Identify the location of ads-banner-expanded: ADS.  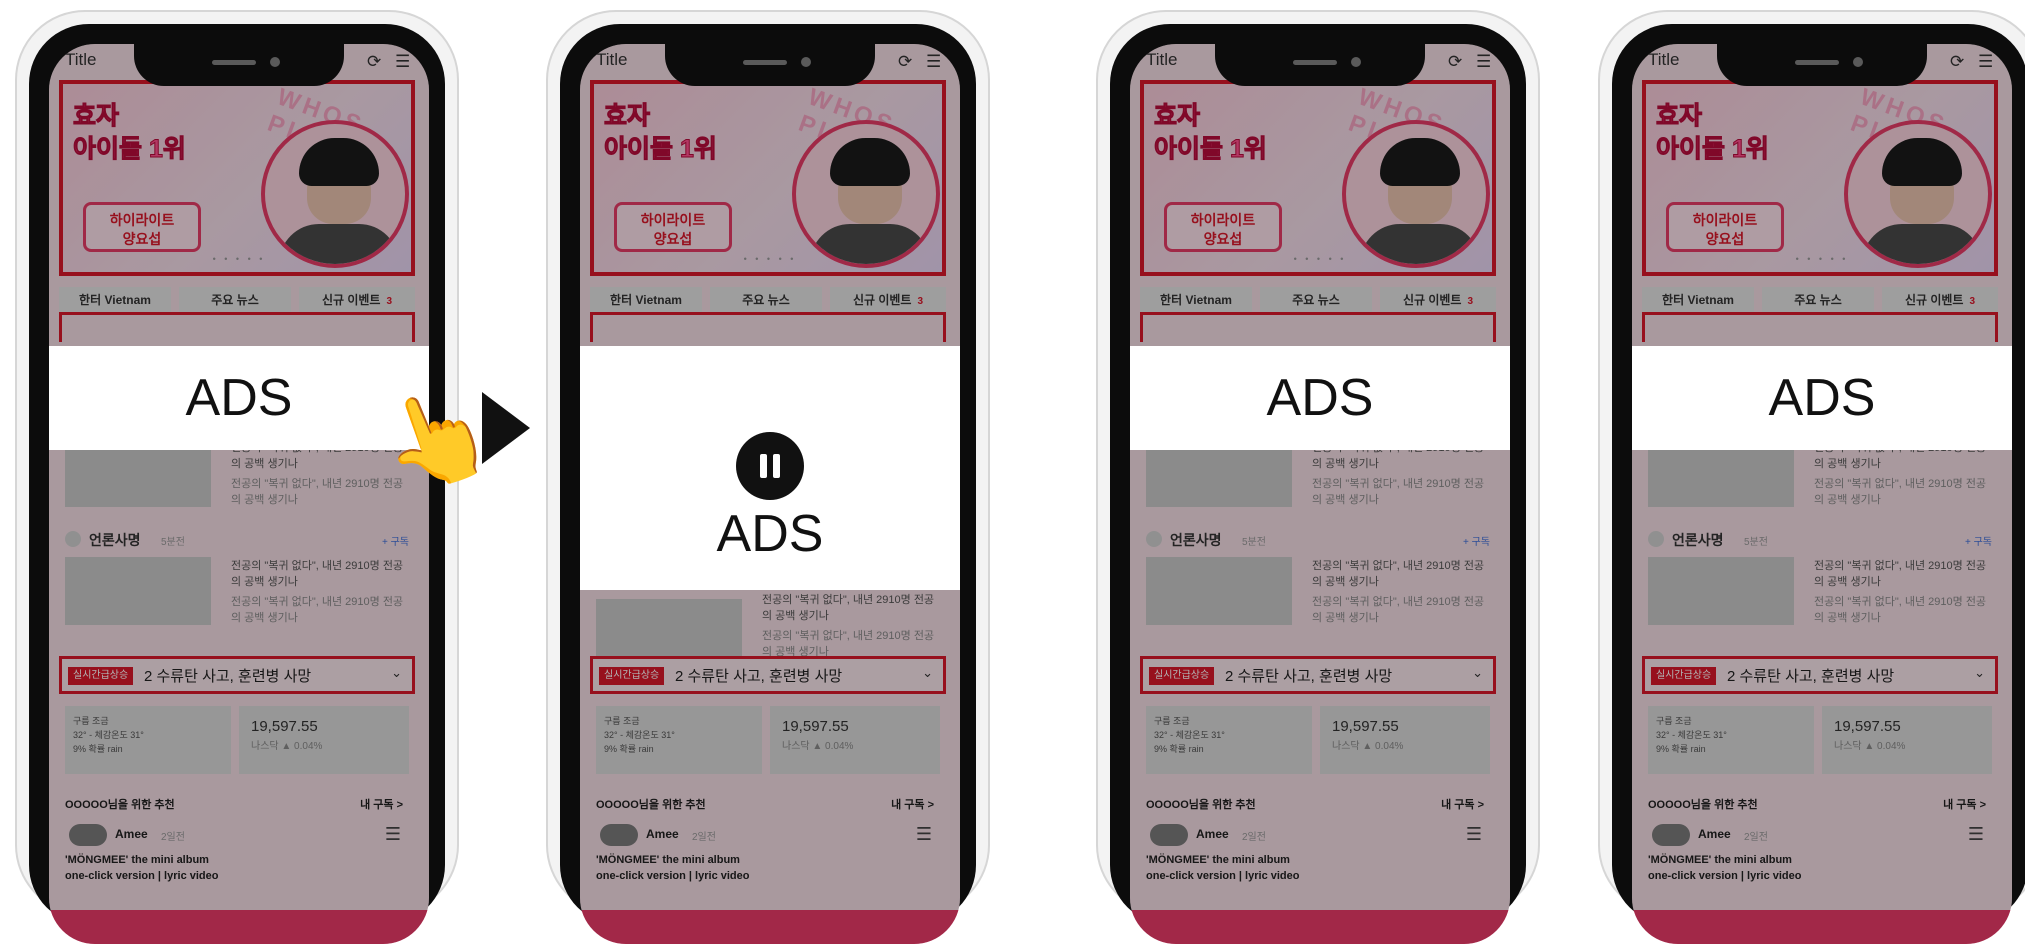
(770, 468).